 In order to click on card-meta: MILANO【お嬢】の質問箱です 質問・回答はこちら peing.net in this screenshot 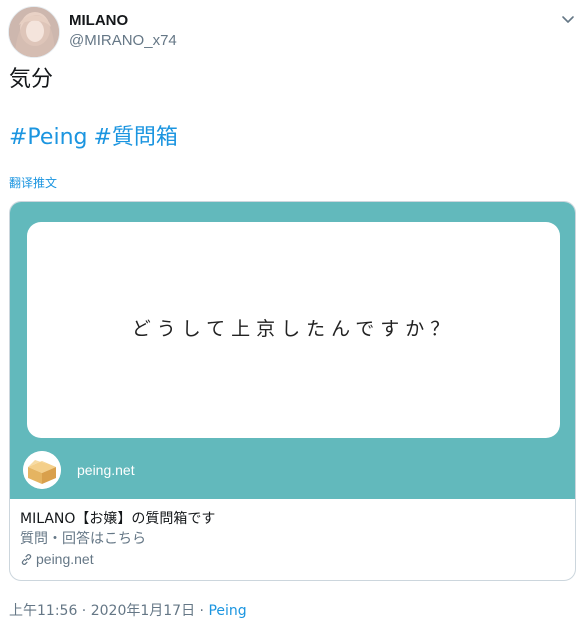, I will do `click(292, 539)`.